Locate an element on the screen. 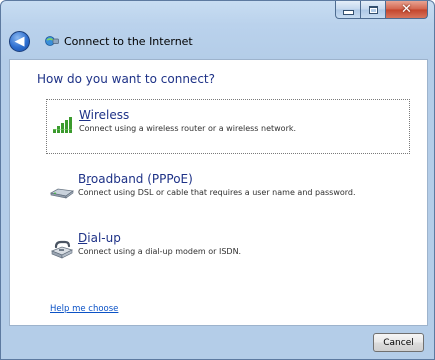  help-me-choose-link: Help me choose is located at coordinates (84, 309).